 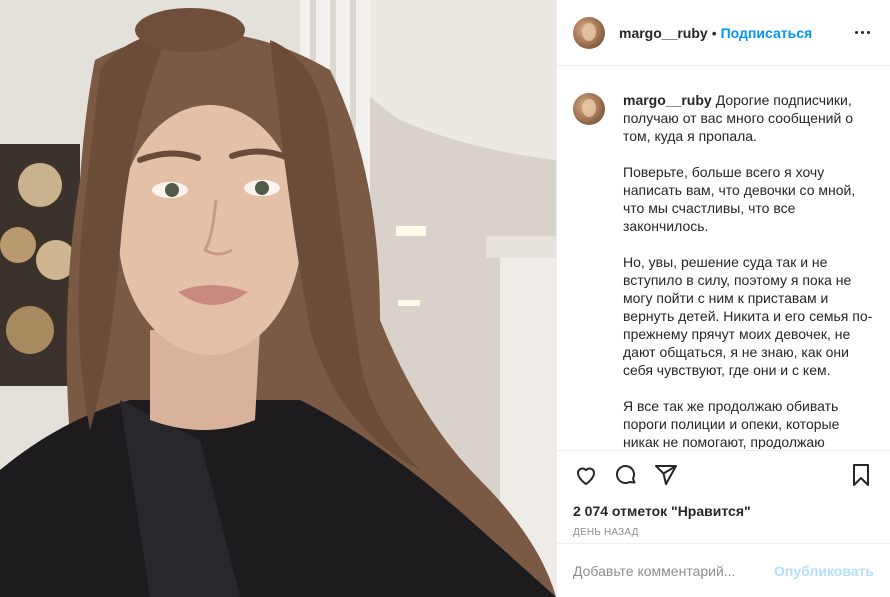 I want to click on caption-author-avatar, so click(x=589, y=109).